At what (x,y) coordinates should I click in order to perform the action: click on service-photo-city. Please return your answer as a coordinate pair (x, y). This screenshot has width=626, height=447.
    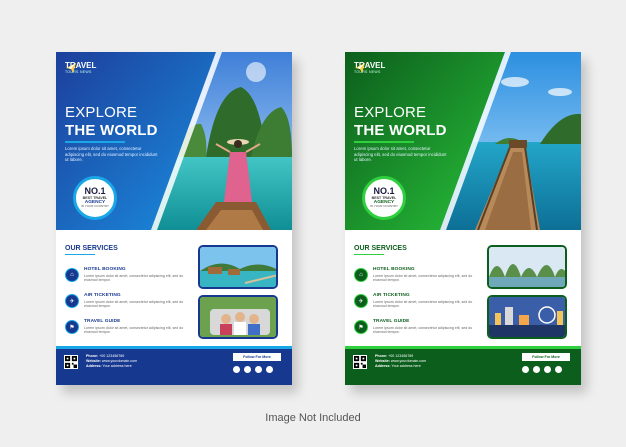
    Looking at the image, I should click on (527, 317).